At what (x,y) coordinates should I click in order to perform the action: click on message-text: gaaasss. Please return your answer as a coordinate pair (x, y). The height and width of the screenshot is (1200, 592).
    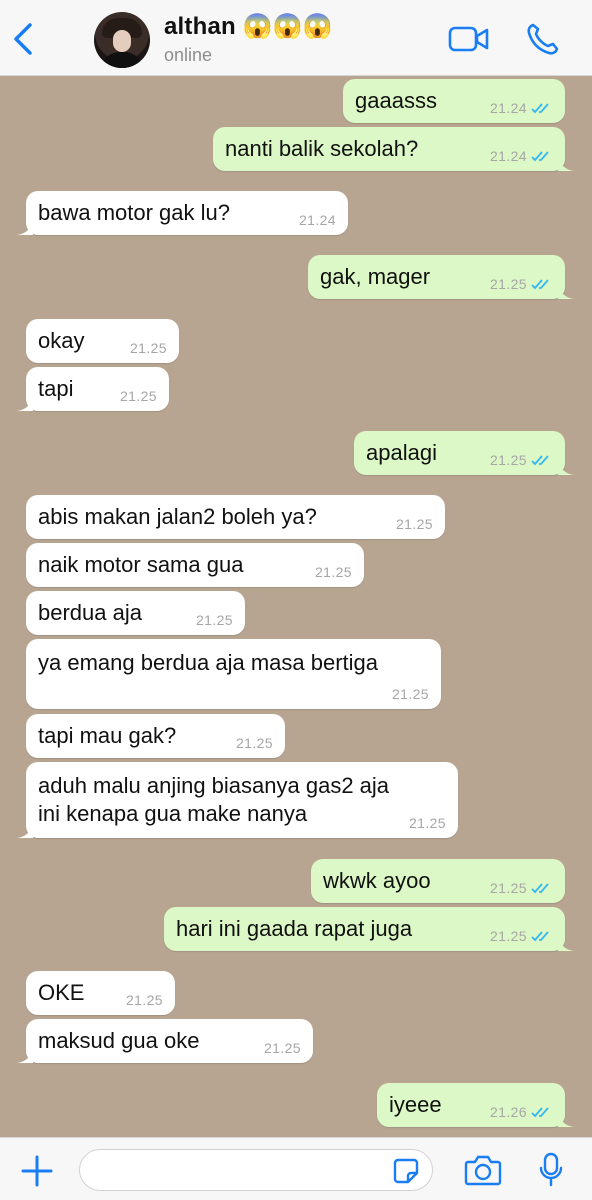
    Looking at the image, I should click on (396, 100).